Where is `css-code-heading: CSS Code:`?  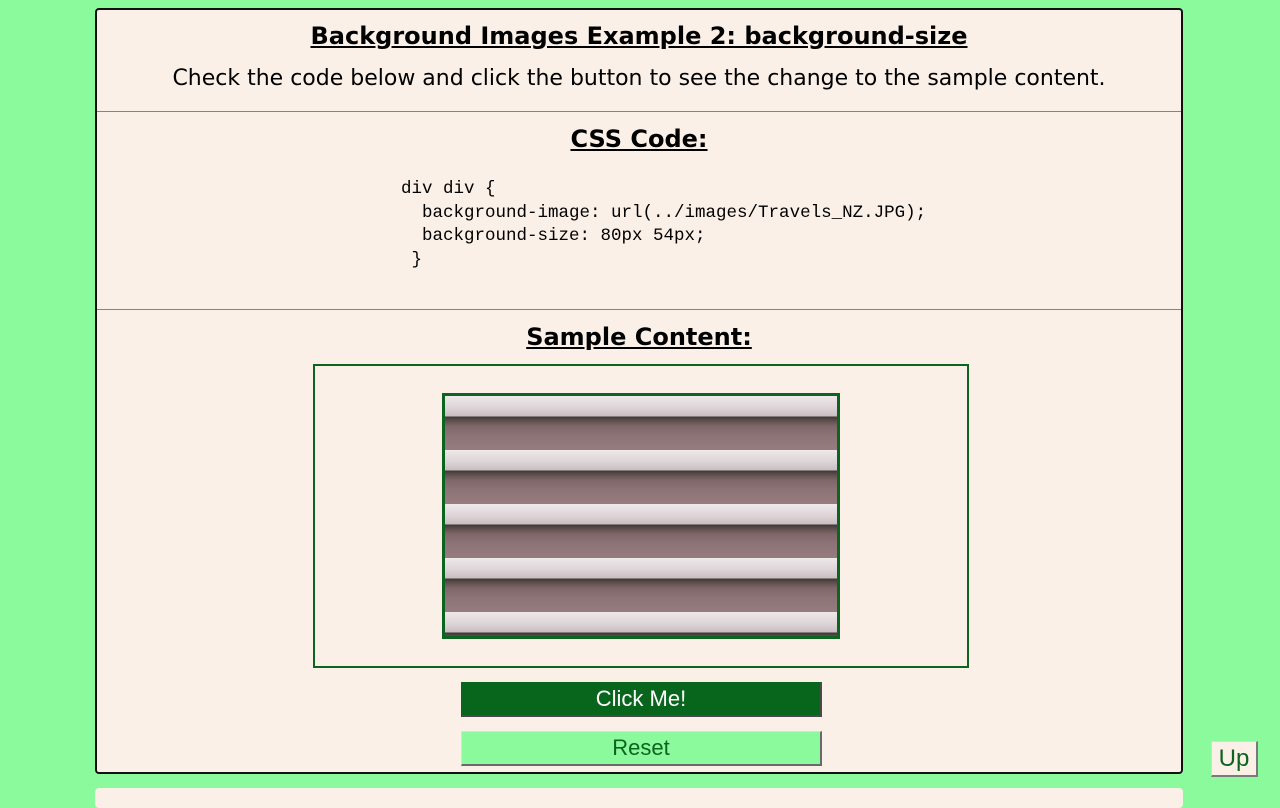 css-code-heading: CSS Code: is located at coordinates (639, 139).